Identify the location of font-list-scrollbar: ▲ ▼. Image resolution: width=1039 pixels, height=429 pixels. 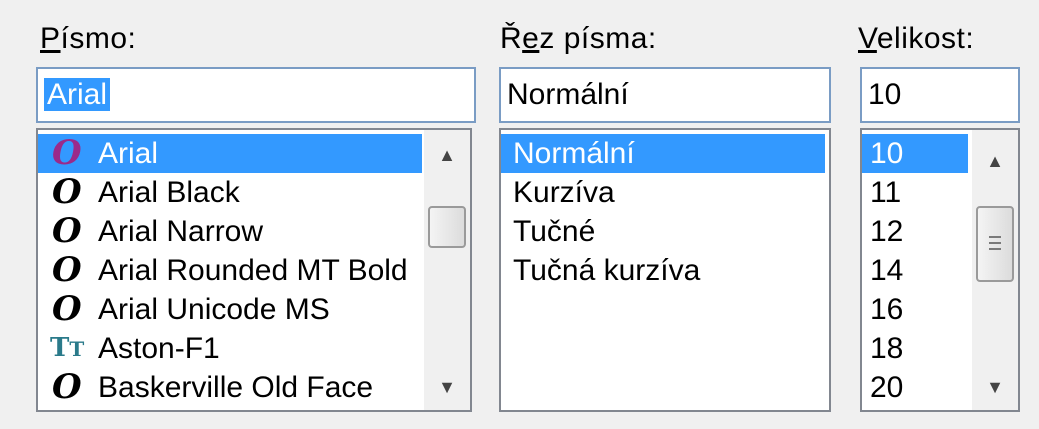
(447, 270).